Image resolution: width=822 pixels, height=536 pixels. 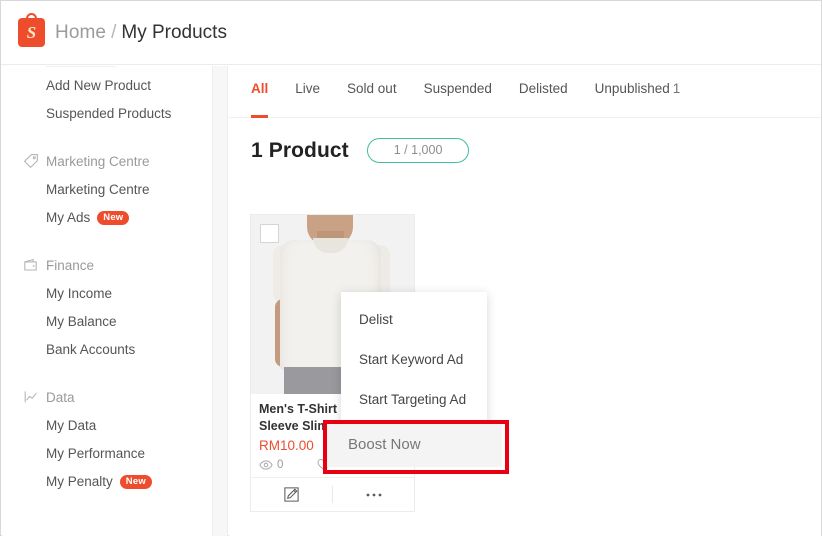 What do you see at coordinates (107, 265) in the screenshot?
I see `sidebar-section-finance: Finance` at bounding box center [107, 265].